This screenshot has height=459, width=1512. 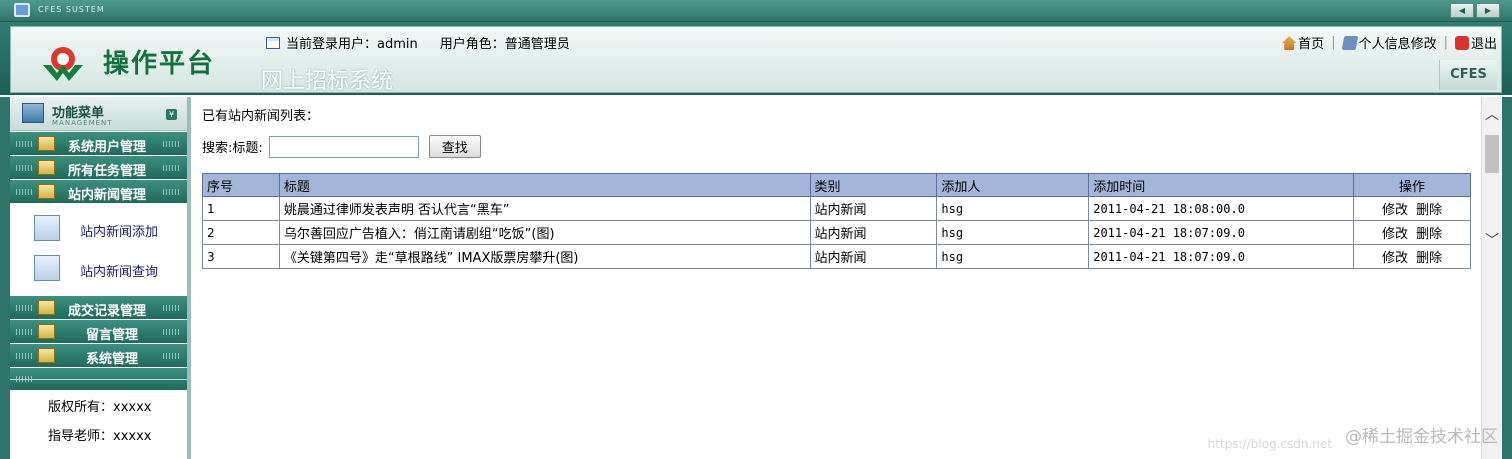 I want to click on teacher-text: 指导老师：xxxxx, so click(x=100, y=436).